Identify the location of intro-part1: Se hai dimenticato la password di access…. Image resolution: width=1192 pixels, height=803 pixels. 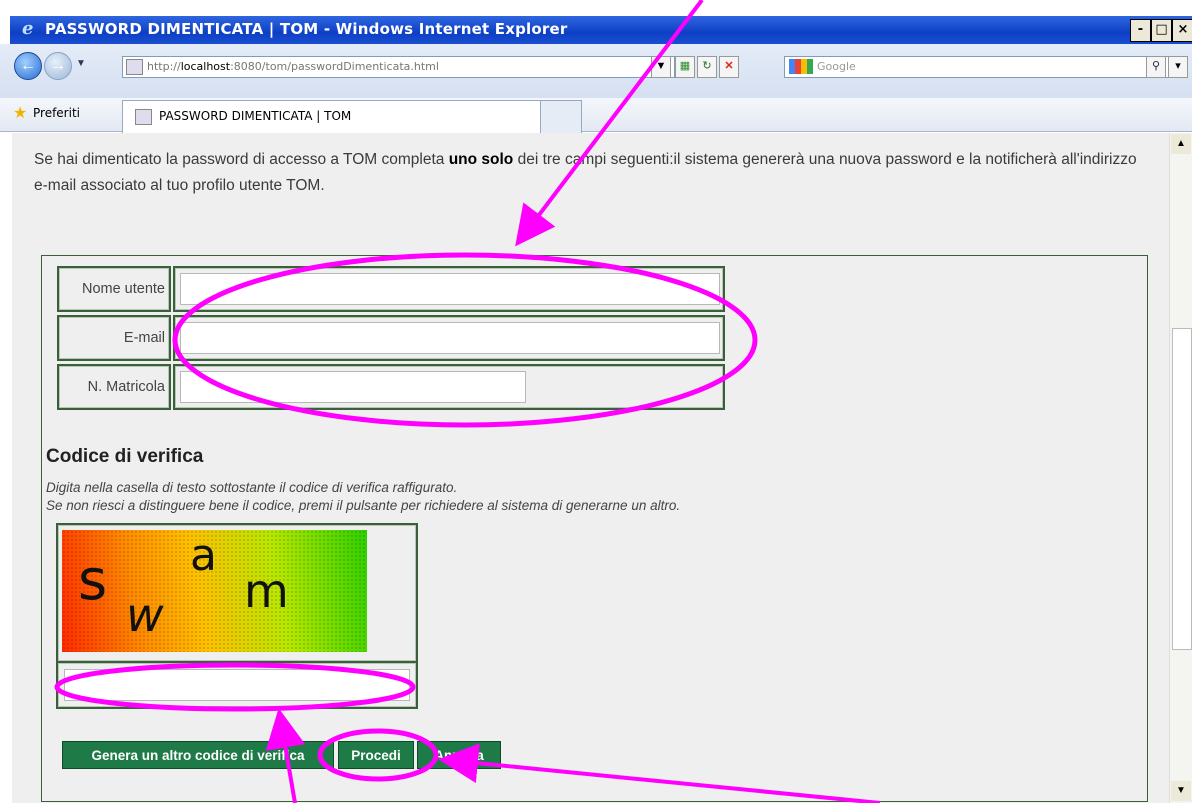
(241, 159).